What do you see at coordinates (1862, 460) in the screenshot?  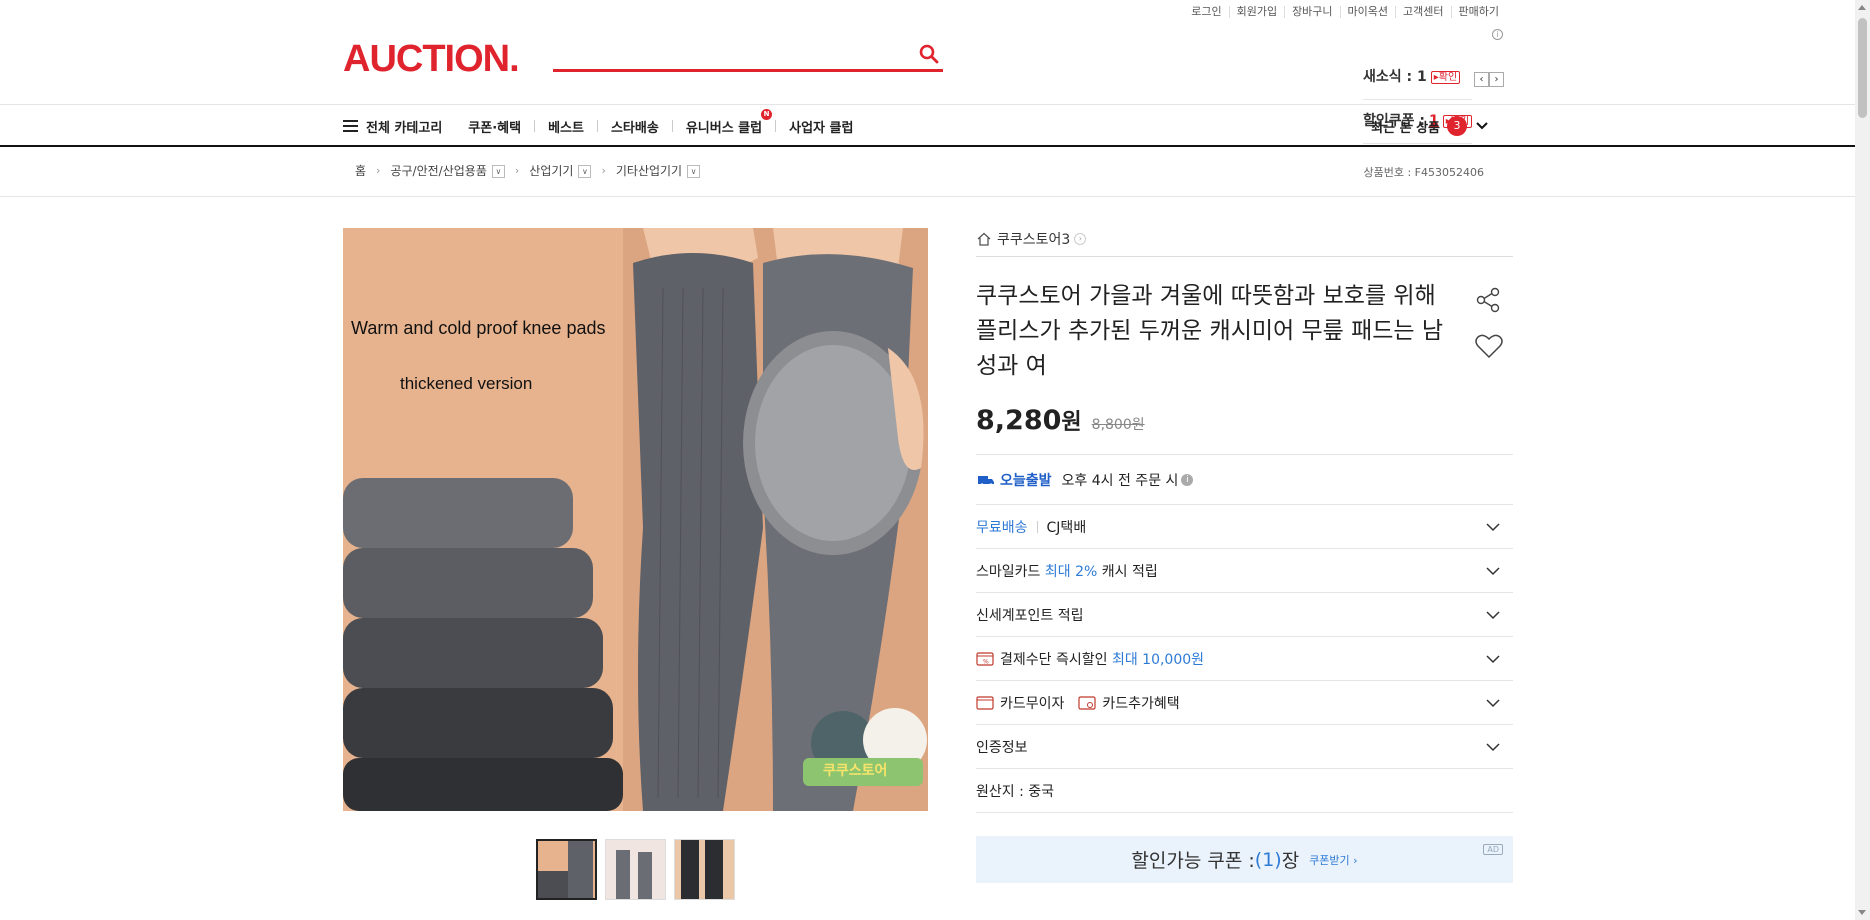 I see `page-scrollbar` at bounding box center [1862, 460].